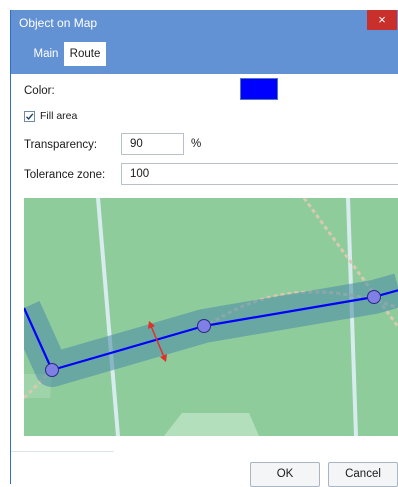 The height and width of the screenshot is (487, 398). Describe the element at coordinates (62, 451) in the screenshot. I see `footer-divider` at that location.